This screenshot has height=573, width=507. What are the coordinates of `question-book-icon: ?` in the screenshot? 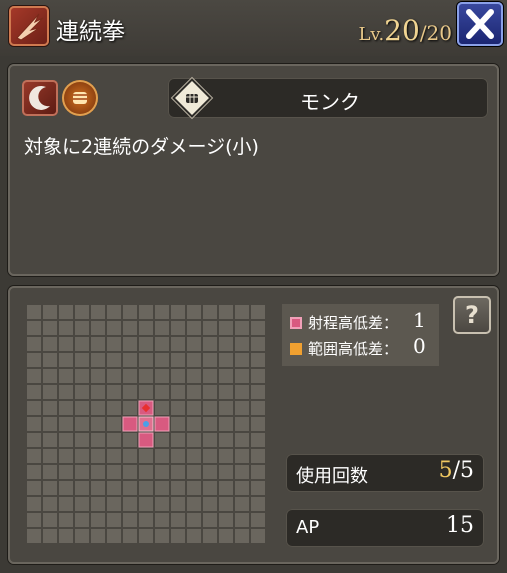 It's located at (472, 315).